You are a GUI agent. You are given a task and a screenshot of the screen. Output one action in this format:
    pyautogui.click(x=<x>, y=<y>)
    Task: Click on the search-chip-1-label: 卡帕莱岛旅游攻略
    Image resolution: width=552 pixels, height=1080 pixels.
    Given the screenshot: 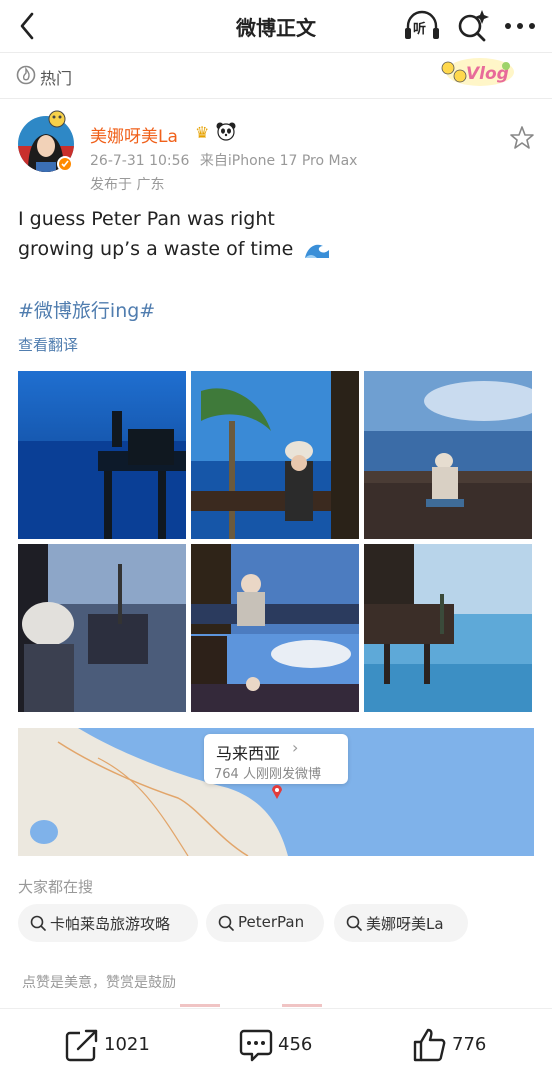 What is the action you would take?
    pyautogui.click(x=110, y=924)
    